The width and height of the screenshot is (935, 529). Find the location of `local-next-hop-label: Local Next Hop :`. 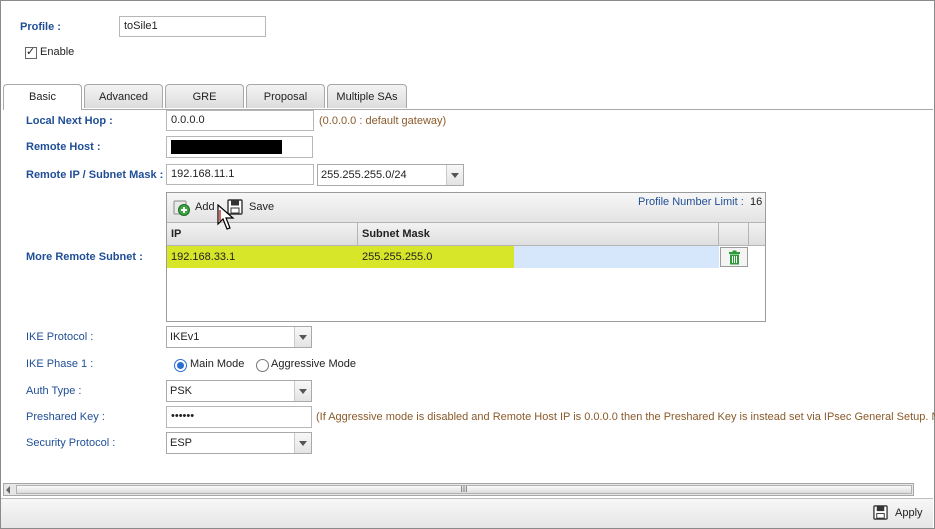

local-next-hop-label: Local Next Hop : is located at coordinates (69, 121).